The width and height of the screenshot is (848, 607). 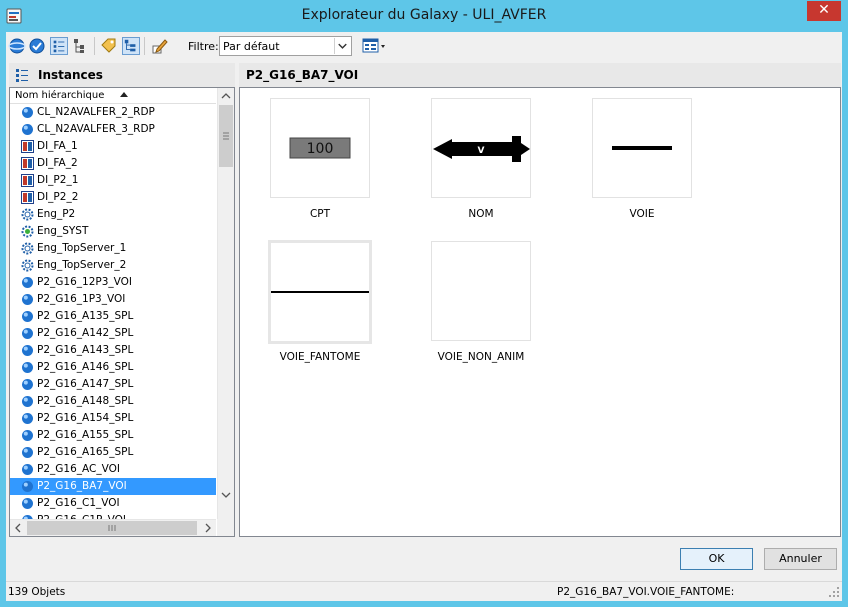 I want to click on symbols-header: P2_G16_BA7_VOI, so click(x=540, y=75).